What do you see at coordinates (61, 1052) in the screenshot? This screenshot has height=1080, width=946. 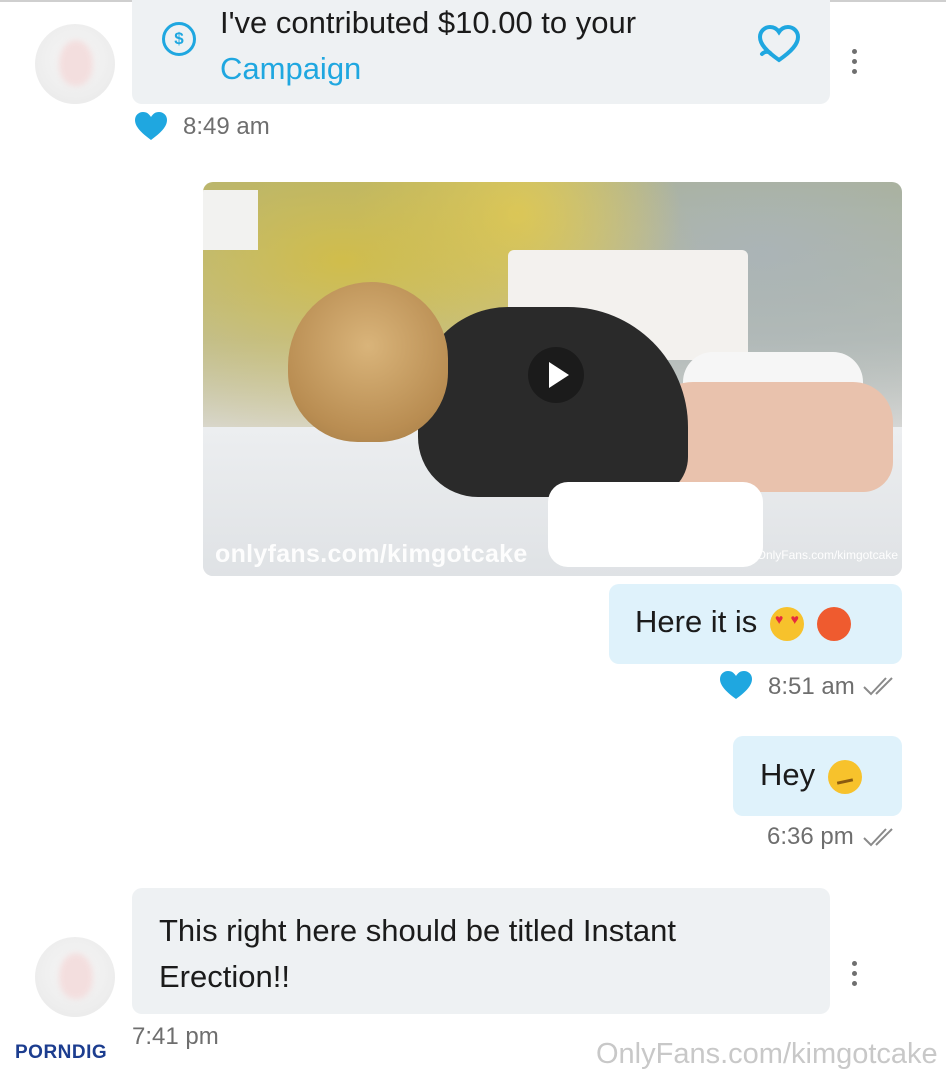 I see `brand-logo: PORNDIG` at bounding box center [61, 1052].